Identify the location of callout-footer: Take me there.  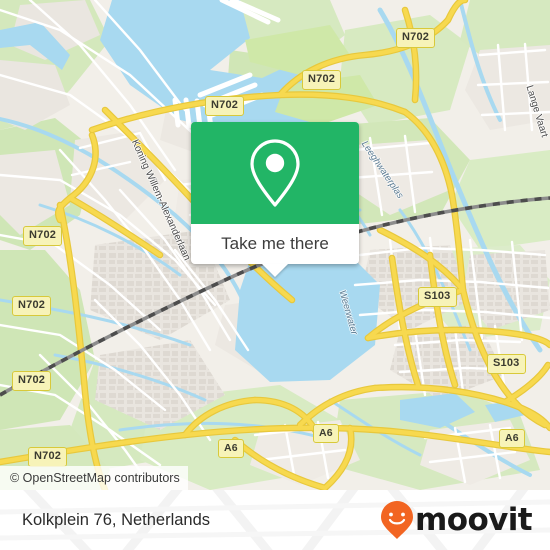
(275, 250).